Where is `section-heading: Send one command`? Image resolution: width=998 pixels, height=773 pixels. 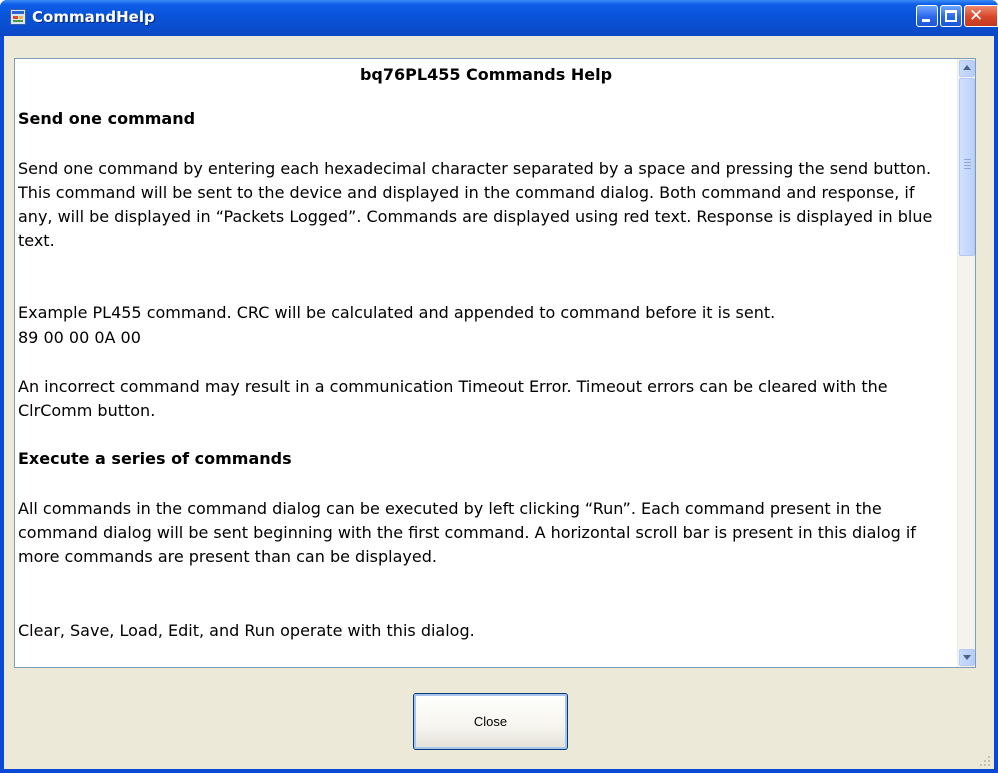 section-heading: Send one command is located at coordinates (107, 118).